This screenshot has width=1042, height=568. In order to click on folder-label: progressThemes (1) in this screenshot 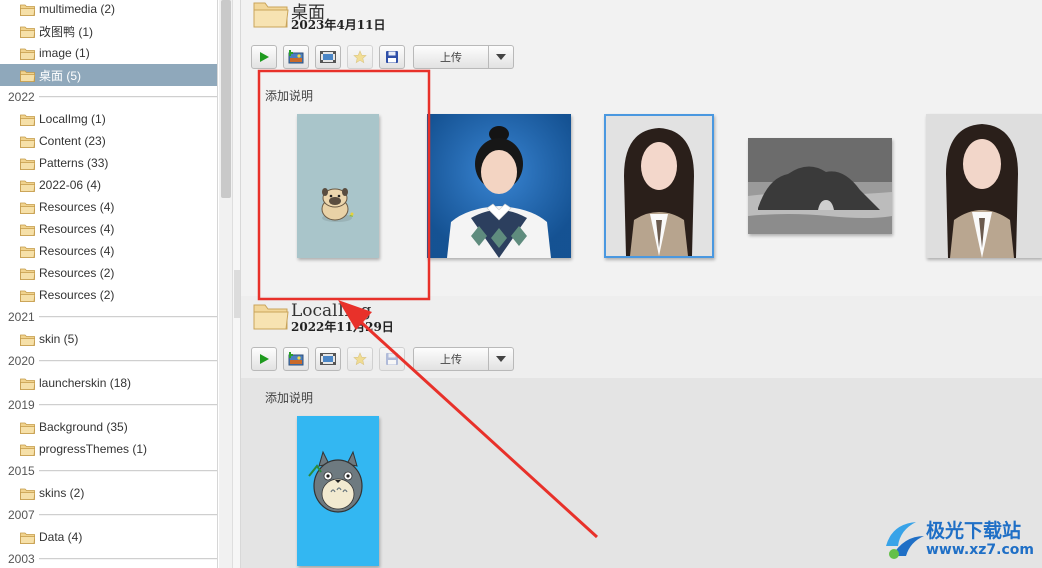, I will do `click(93, 449)`.